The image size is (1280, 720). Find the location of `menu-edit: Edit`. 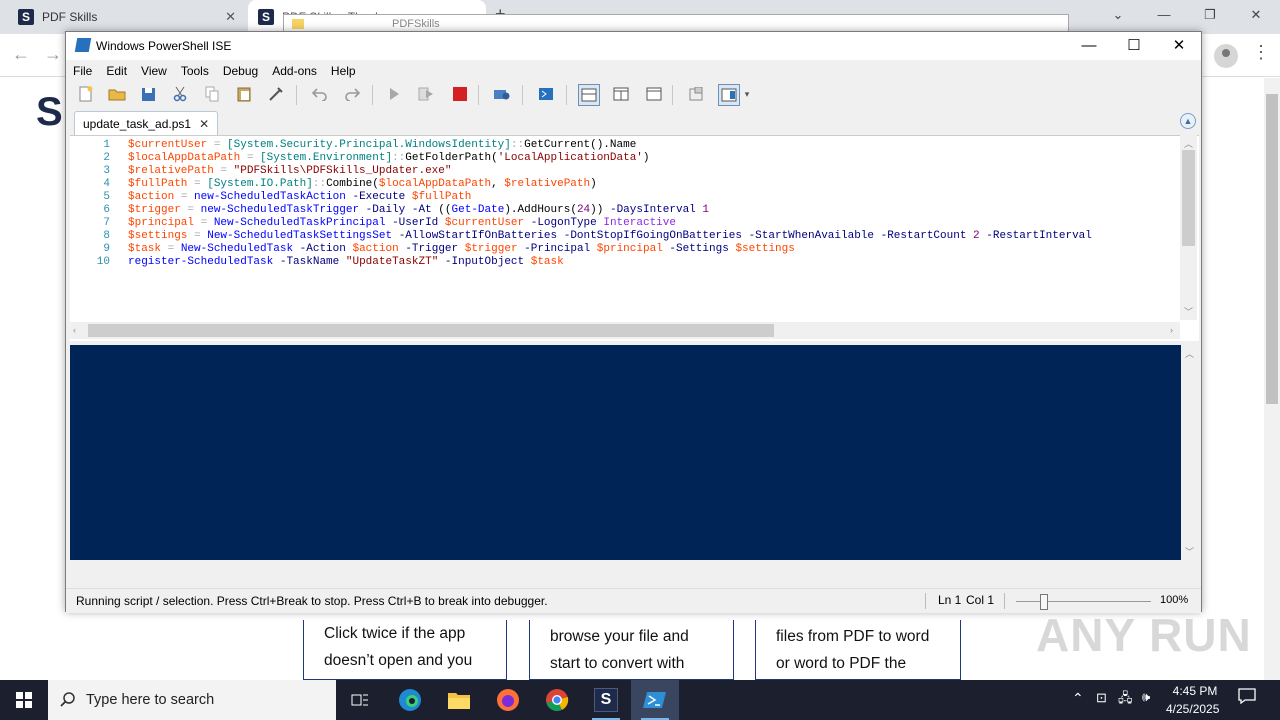

menu-edit: Edit is located at coordinates (116, 71).